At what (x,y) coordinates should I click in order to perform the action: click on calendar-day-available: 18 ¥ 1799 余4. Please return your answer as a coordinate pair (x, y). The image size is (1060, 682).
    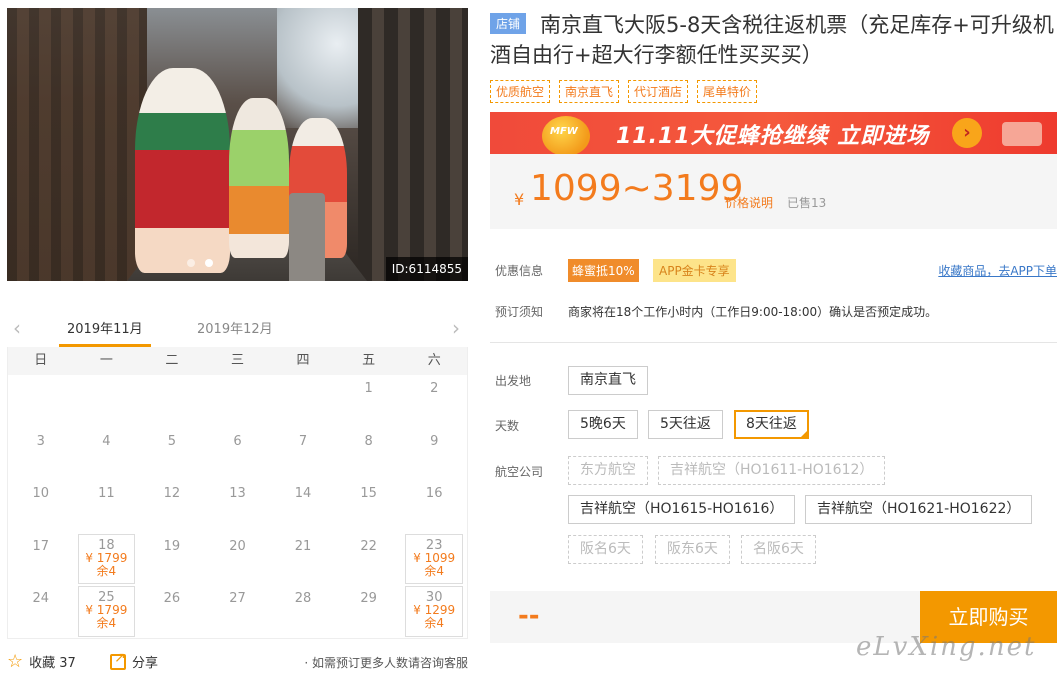
    Looking at the image, I should click on (106, 558).